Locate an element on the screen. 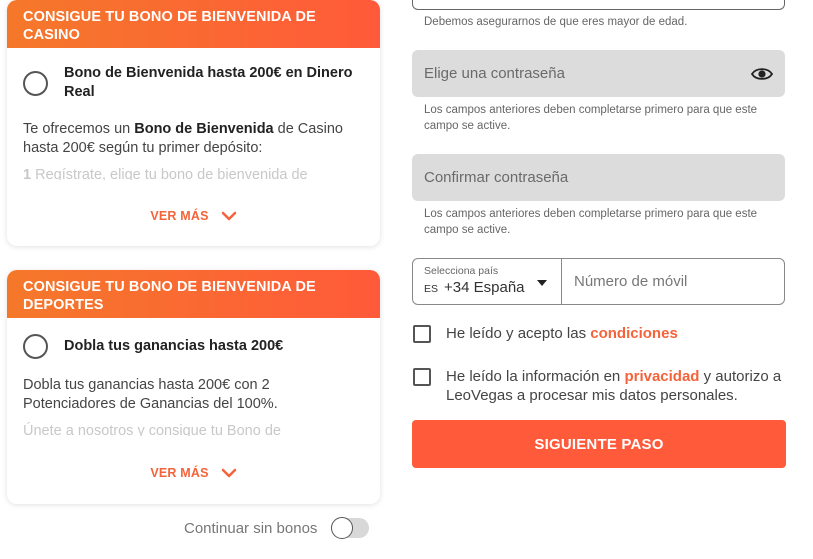 This screenshot has width=813, height=559. country-select: Selecciona país ES +34 España is located at coordinates (487, 281).